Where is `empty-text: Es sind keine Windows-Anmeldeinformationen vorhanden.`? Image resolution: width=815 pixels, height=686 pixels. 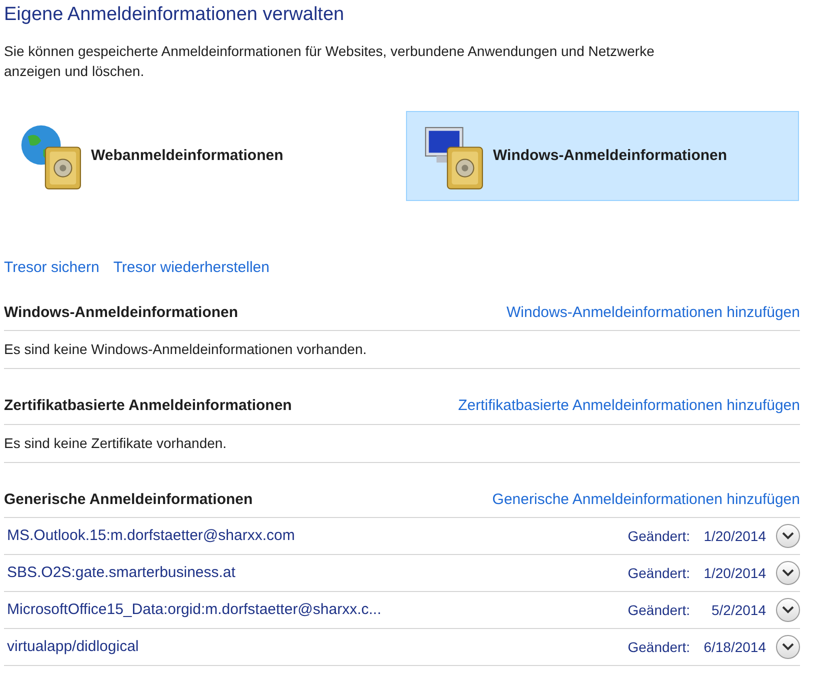
empty-text: Es sind keine Windows-Anmeldeinformationen vorhanden. is located at coordinates (185, 349).